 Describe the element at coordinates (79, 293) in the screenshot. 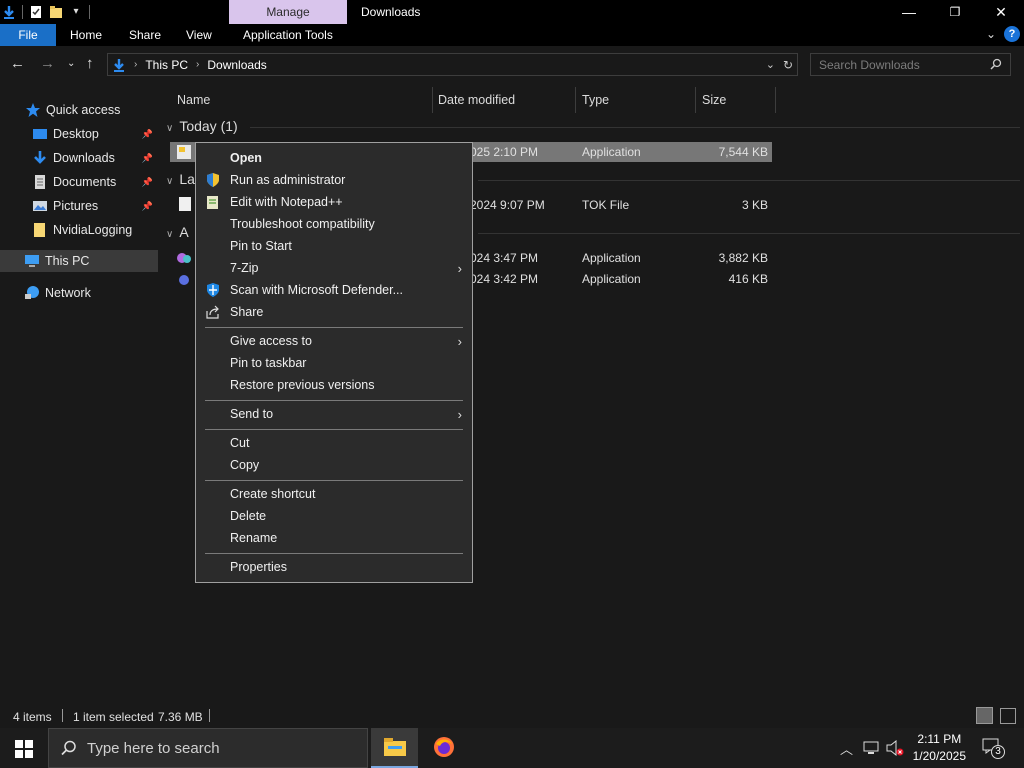

I see `nav-item-network: Network` at that location.